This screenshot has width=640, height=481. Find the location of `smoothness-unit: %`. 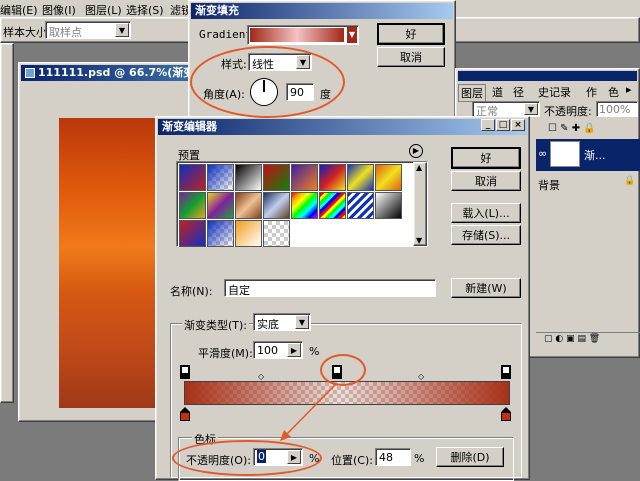

smoothness-unit: % is located at coordinates (314, 351).